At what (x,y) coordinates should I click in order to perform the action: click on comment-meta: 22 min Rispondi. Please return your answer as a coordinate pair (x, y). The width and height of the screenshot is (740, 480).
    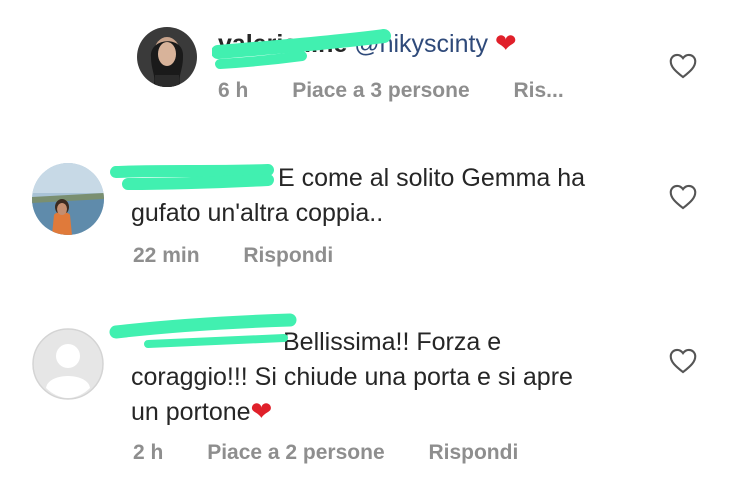
    Looking at the image, I should click on (252, 256).